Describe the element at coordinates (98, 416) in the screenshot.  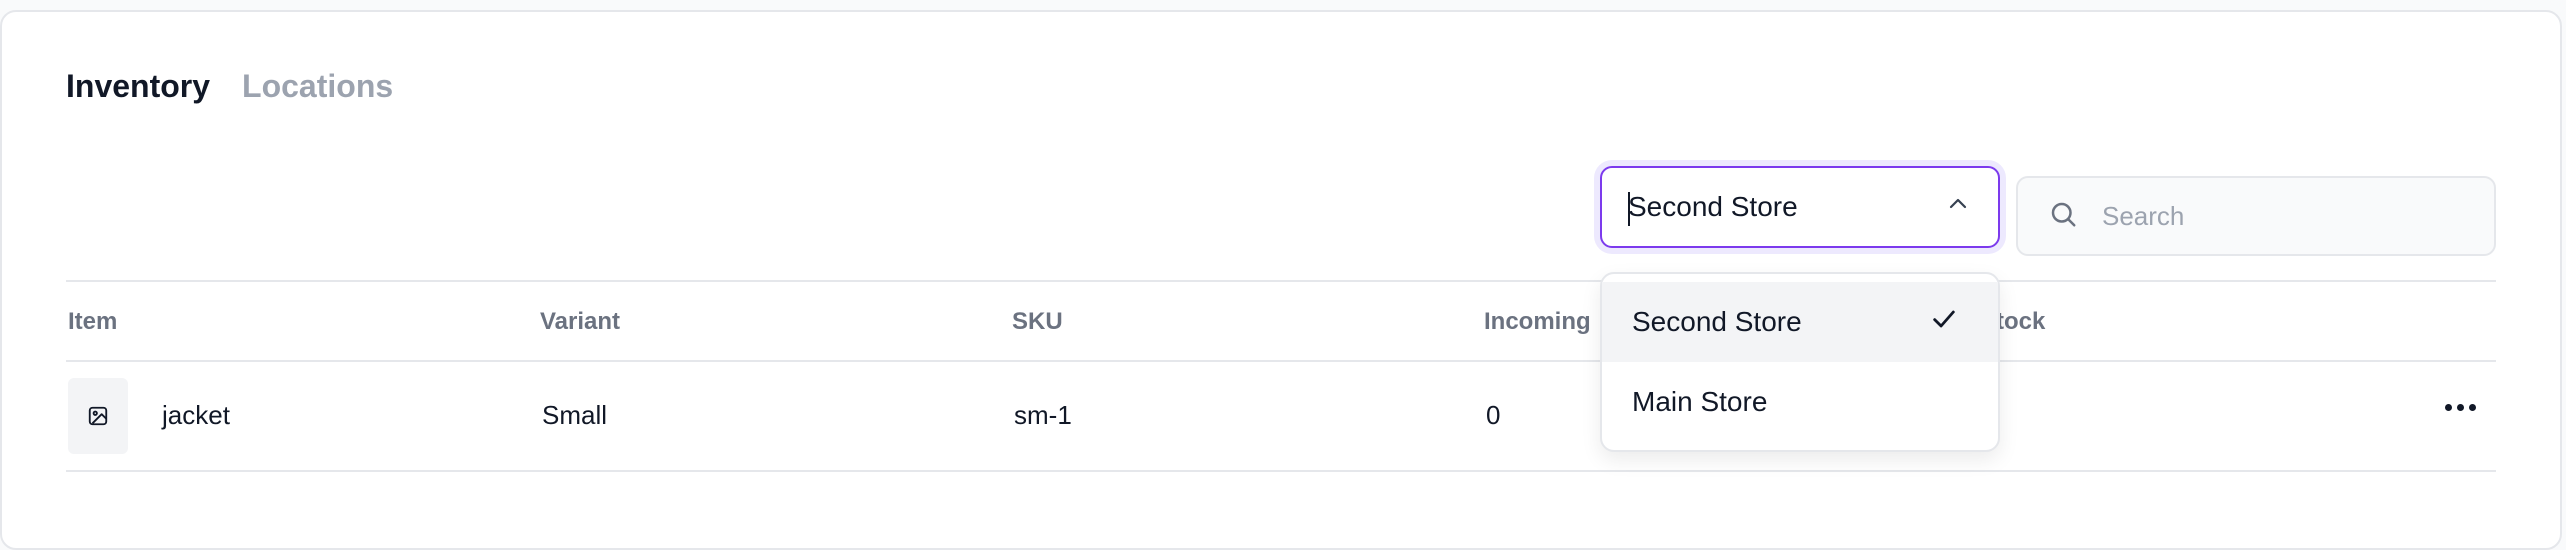
I see `image-placeholder-icon` at that location.